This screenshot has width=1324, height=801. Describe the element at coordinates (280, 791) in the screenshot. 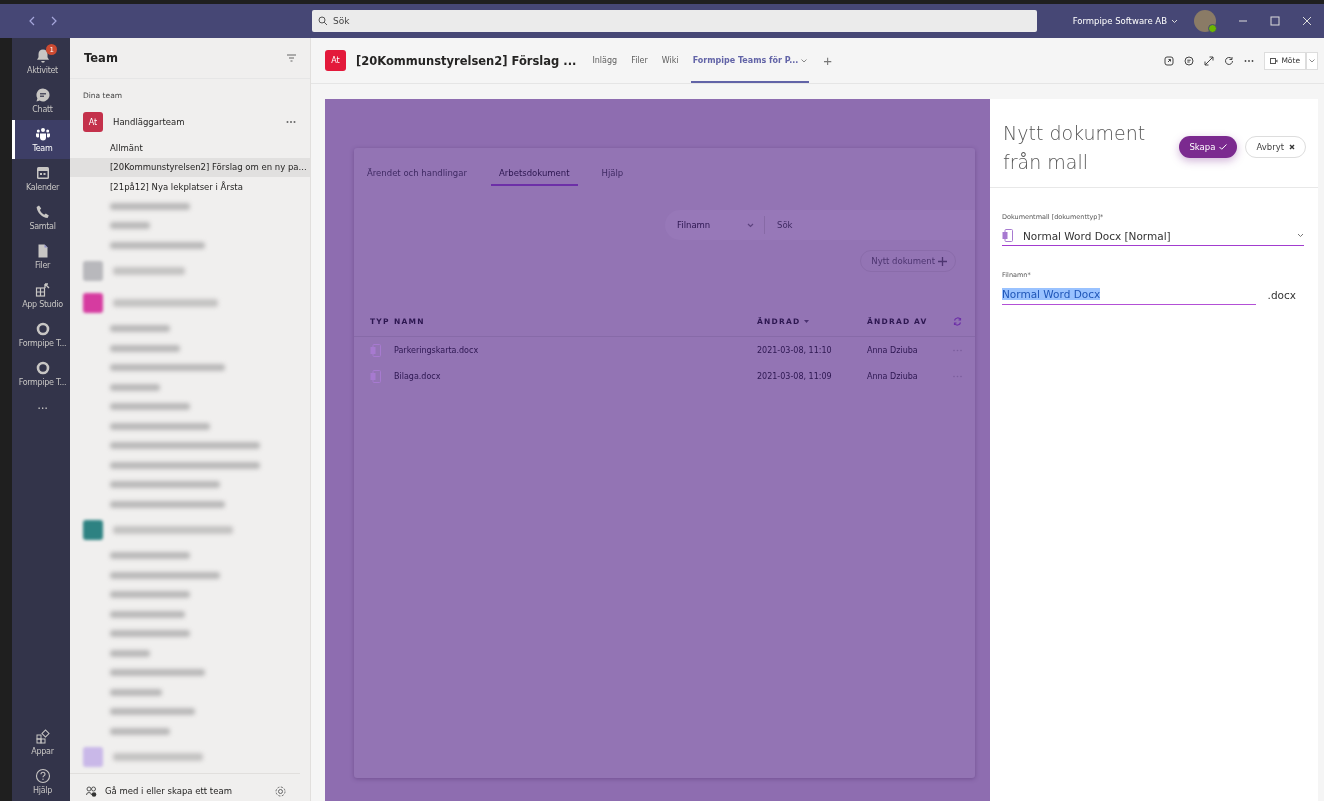

I see `settings-icon` at that location.